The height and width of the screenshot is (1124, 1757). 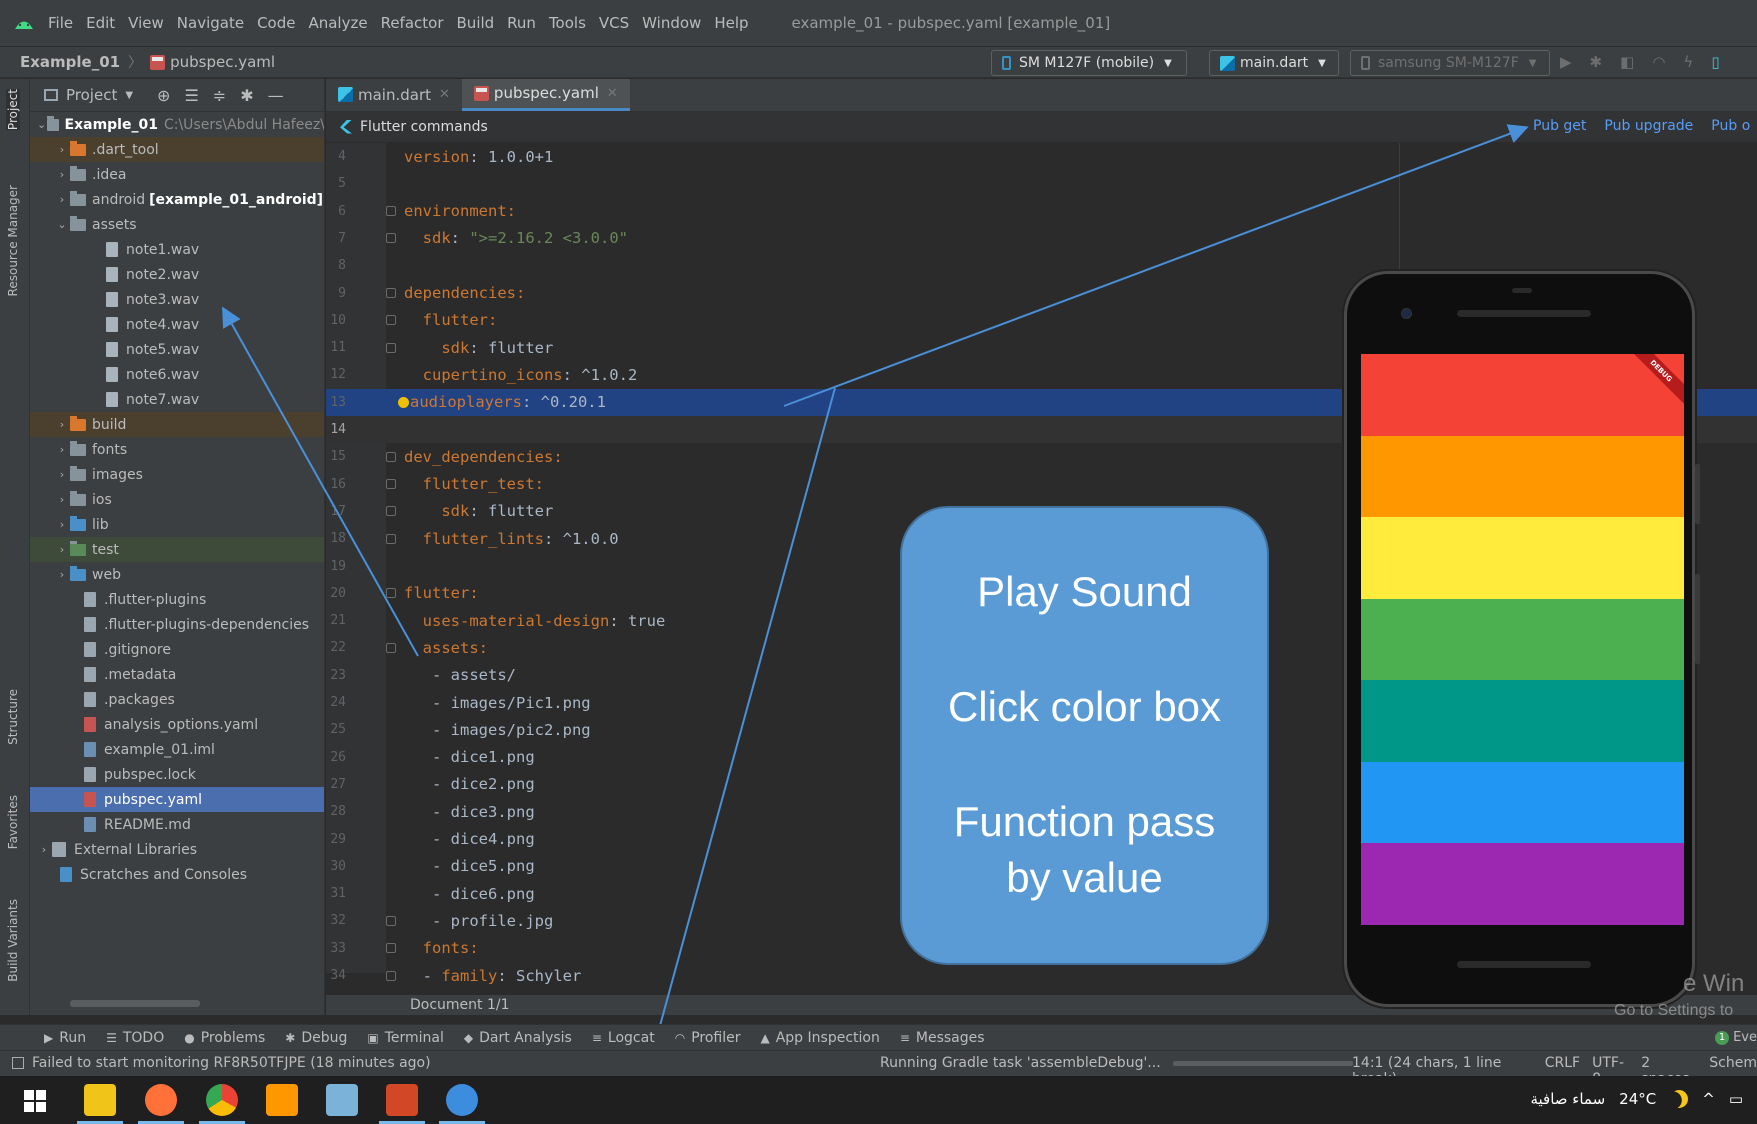 I want to click on pub-get-link: Pub get, so click(x=1559, y=126).